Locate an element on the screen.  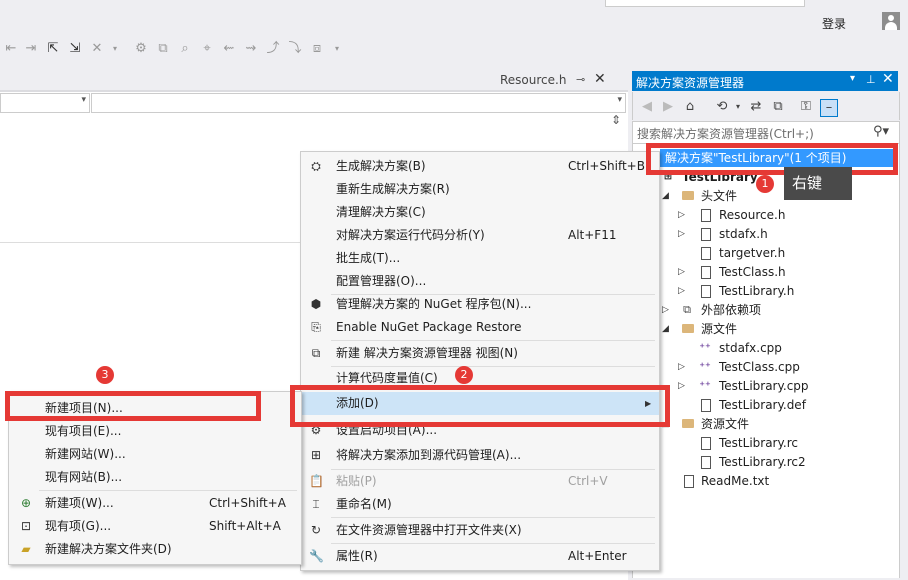
toolbar-icon-15: ⧈ is located at coordinates (317, 49).